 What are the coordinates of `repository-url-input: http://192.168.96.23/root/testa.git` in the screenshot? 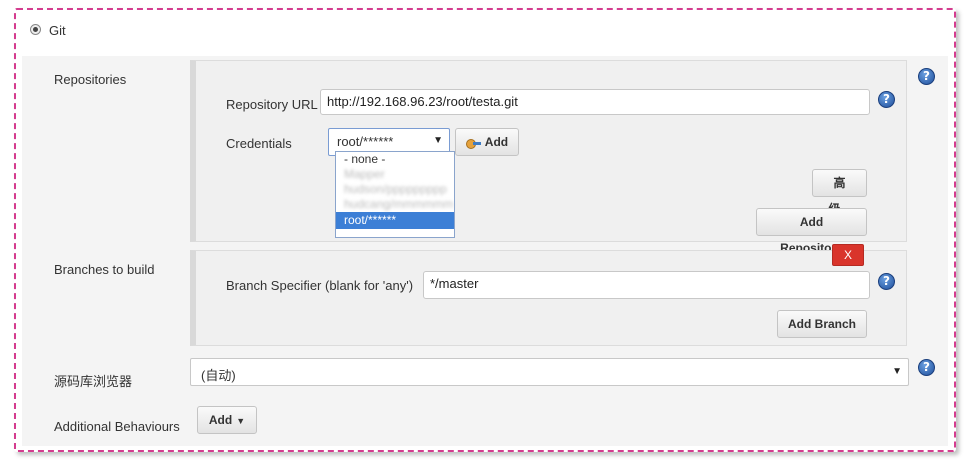 It's located at (595, 102).